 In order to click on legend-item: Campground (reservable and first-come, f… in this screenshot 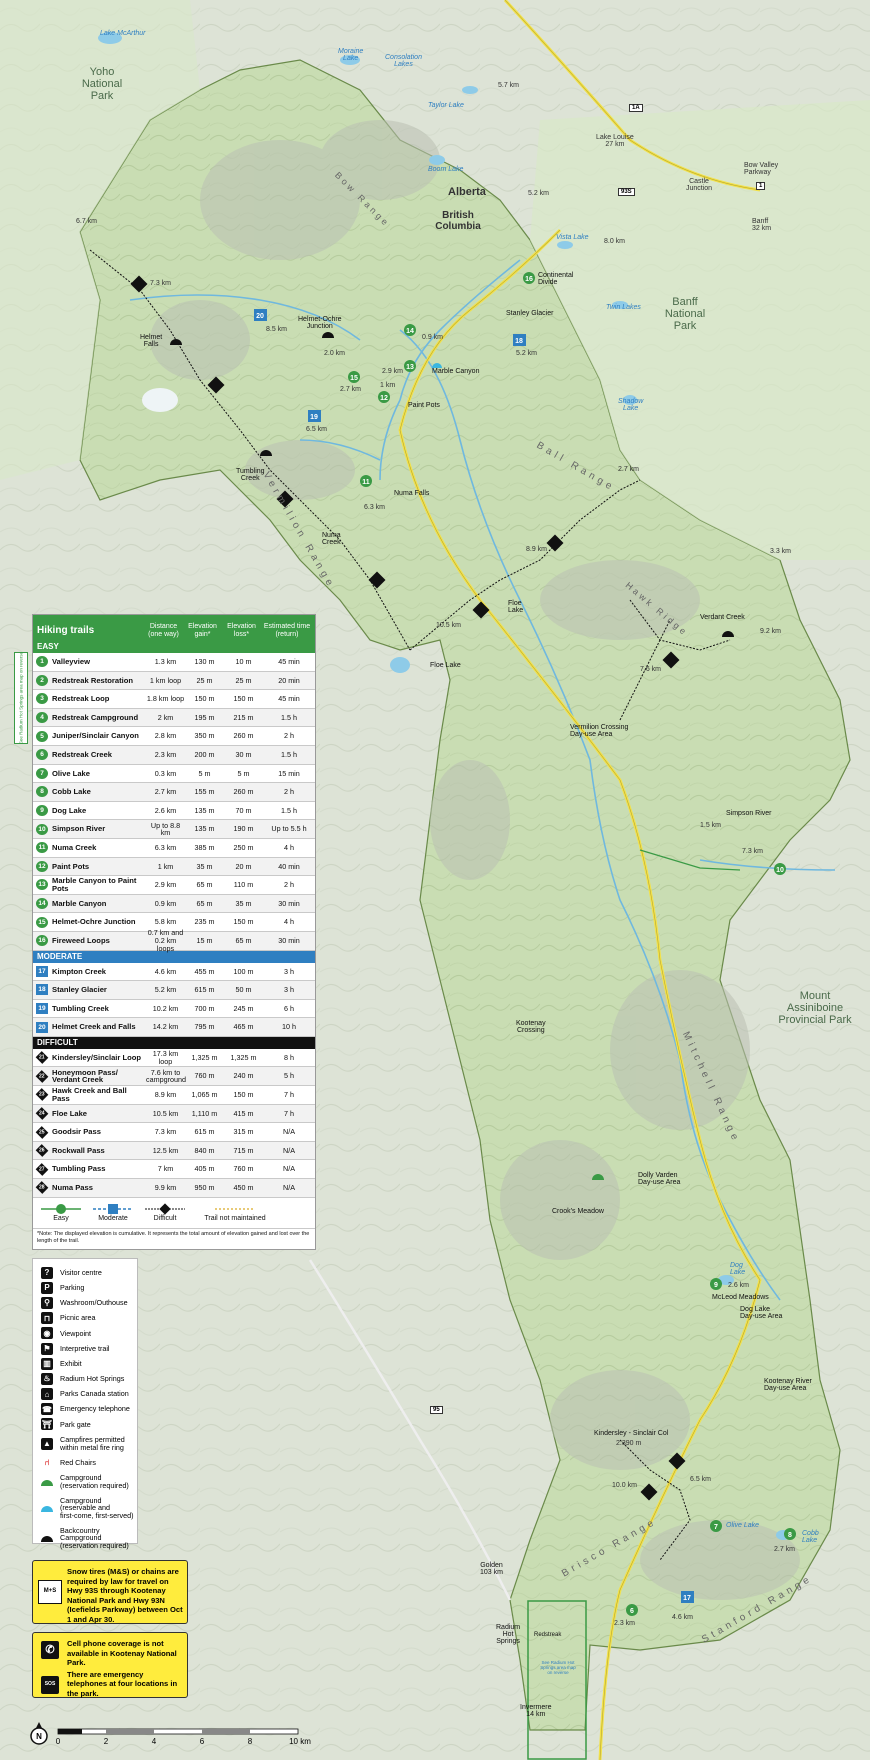, I will do `click(85, 1508)`.